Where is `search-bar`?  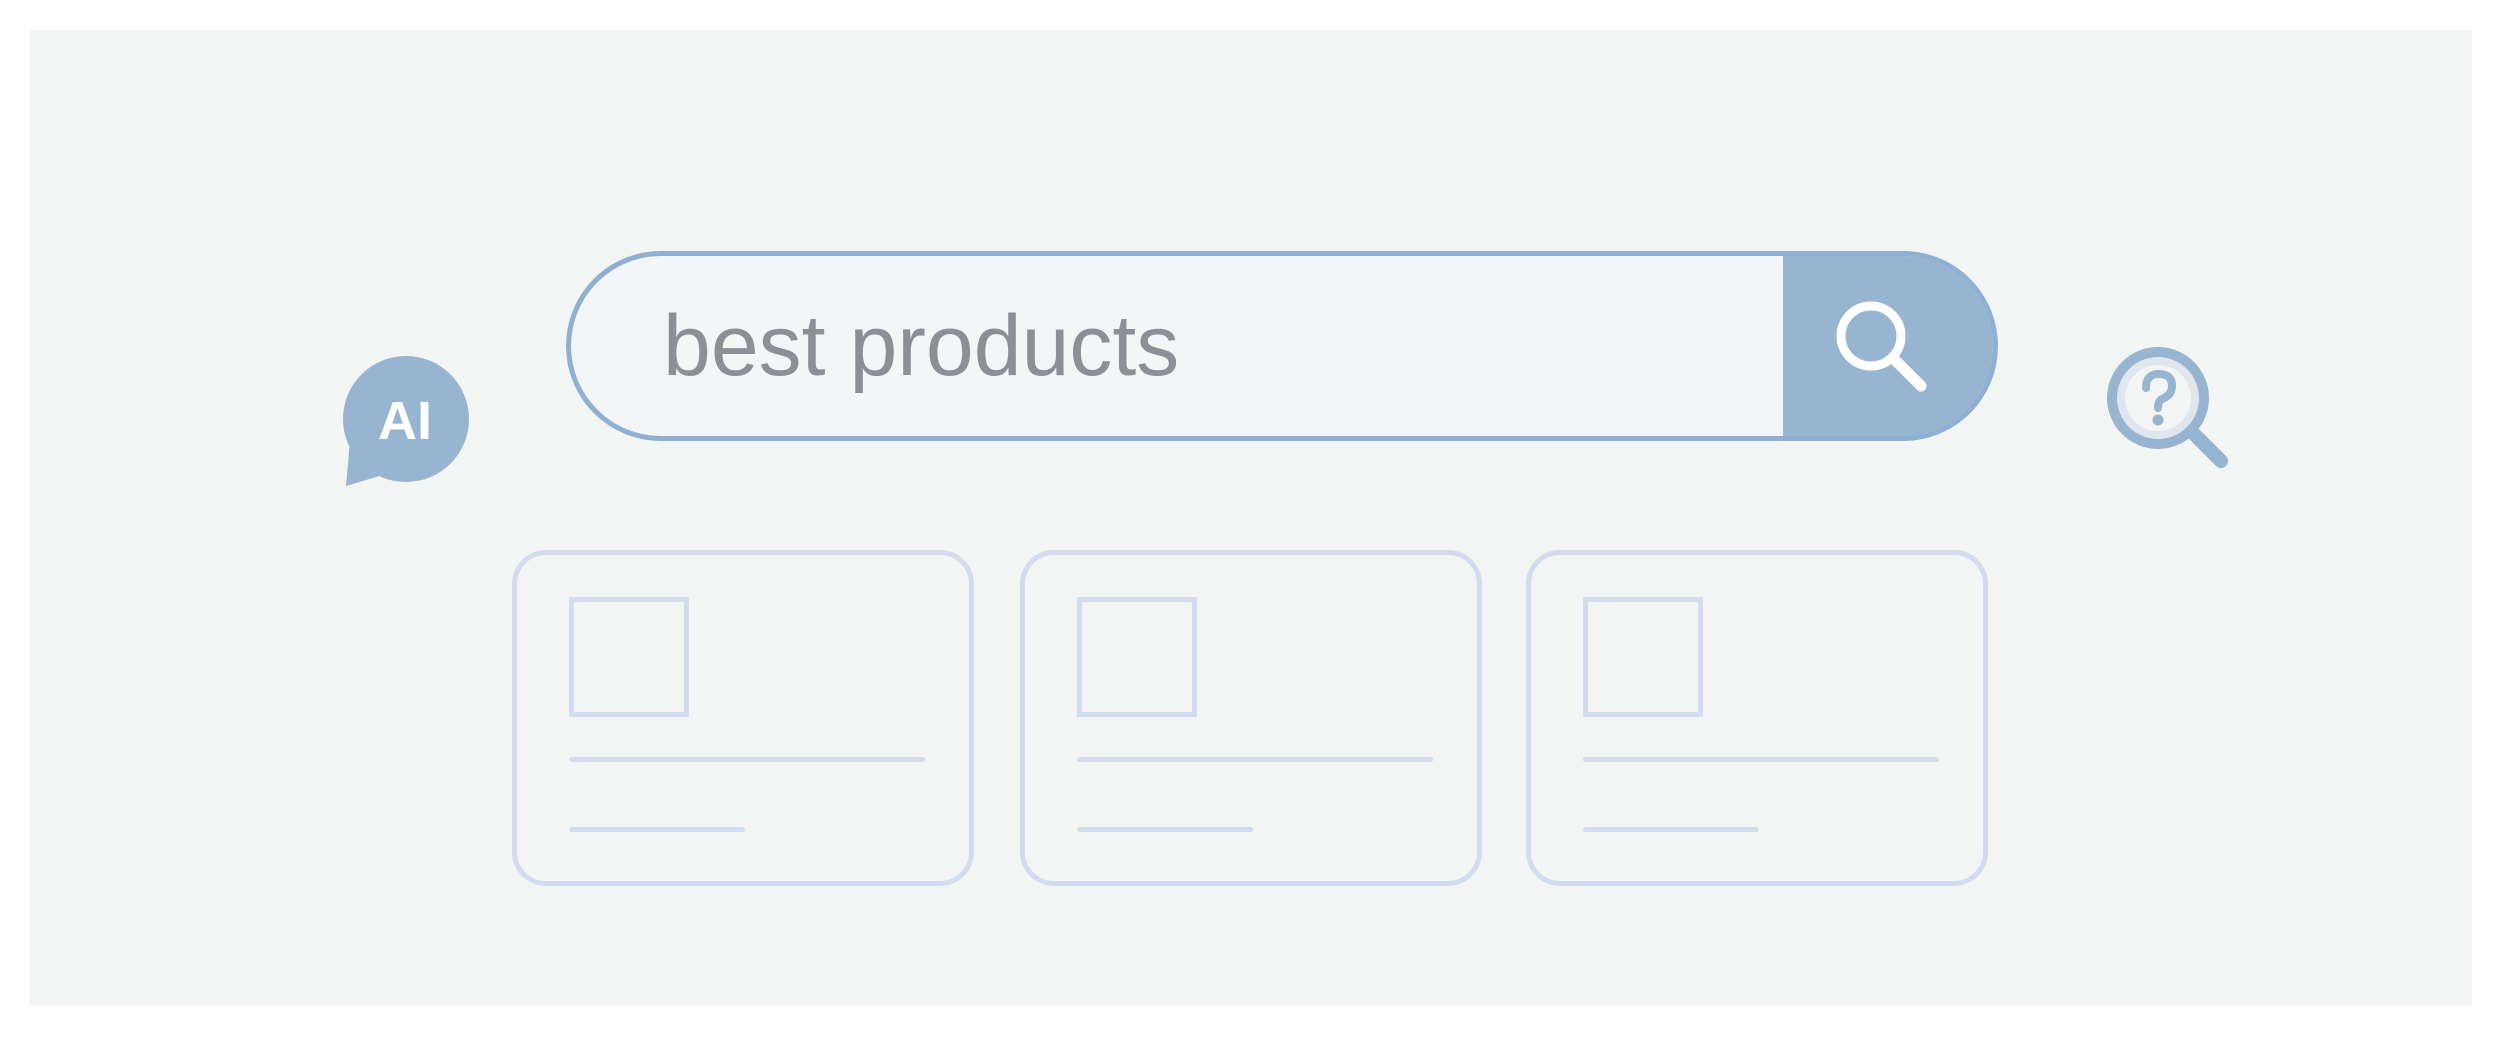 search-bar is located at coordinates (1282, 346).